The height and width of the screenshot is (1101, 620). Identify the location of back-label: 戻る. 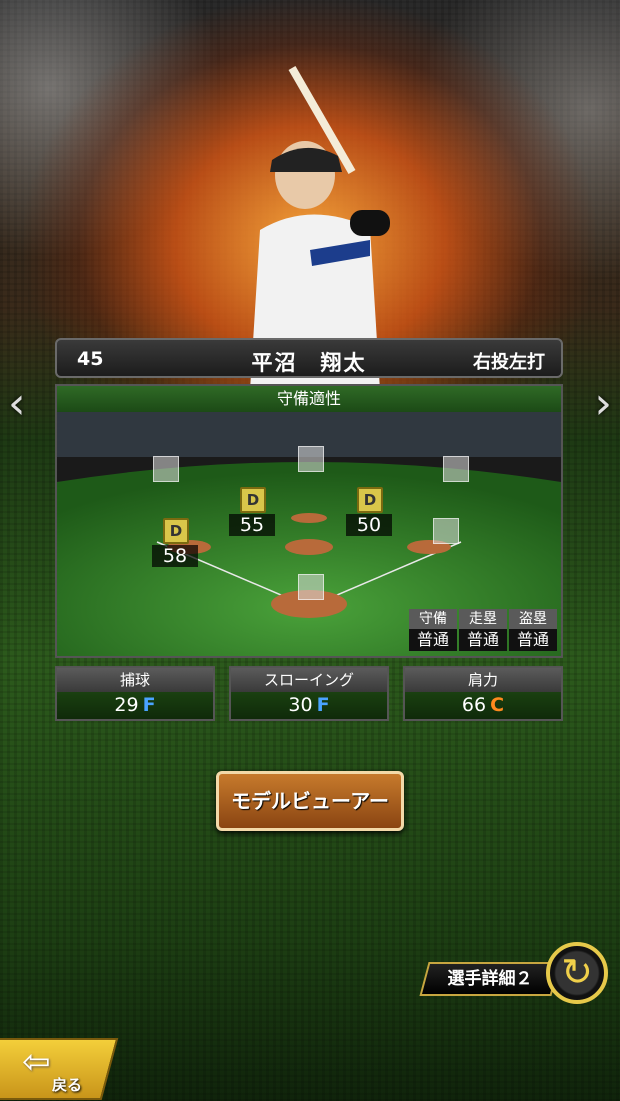
(67, 1084).